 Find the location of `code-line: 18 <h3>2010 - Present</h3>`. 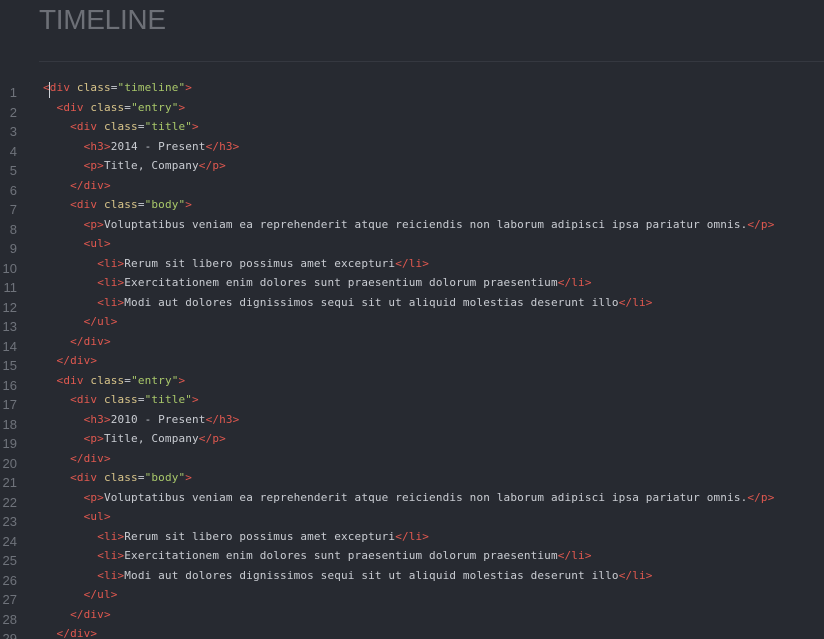

code-line: 18 <h3>2010 - Present</h3> is located at coordinates (412, 421).